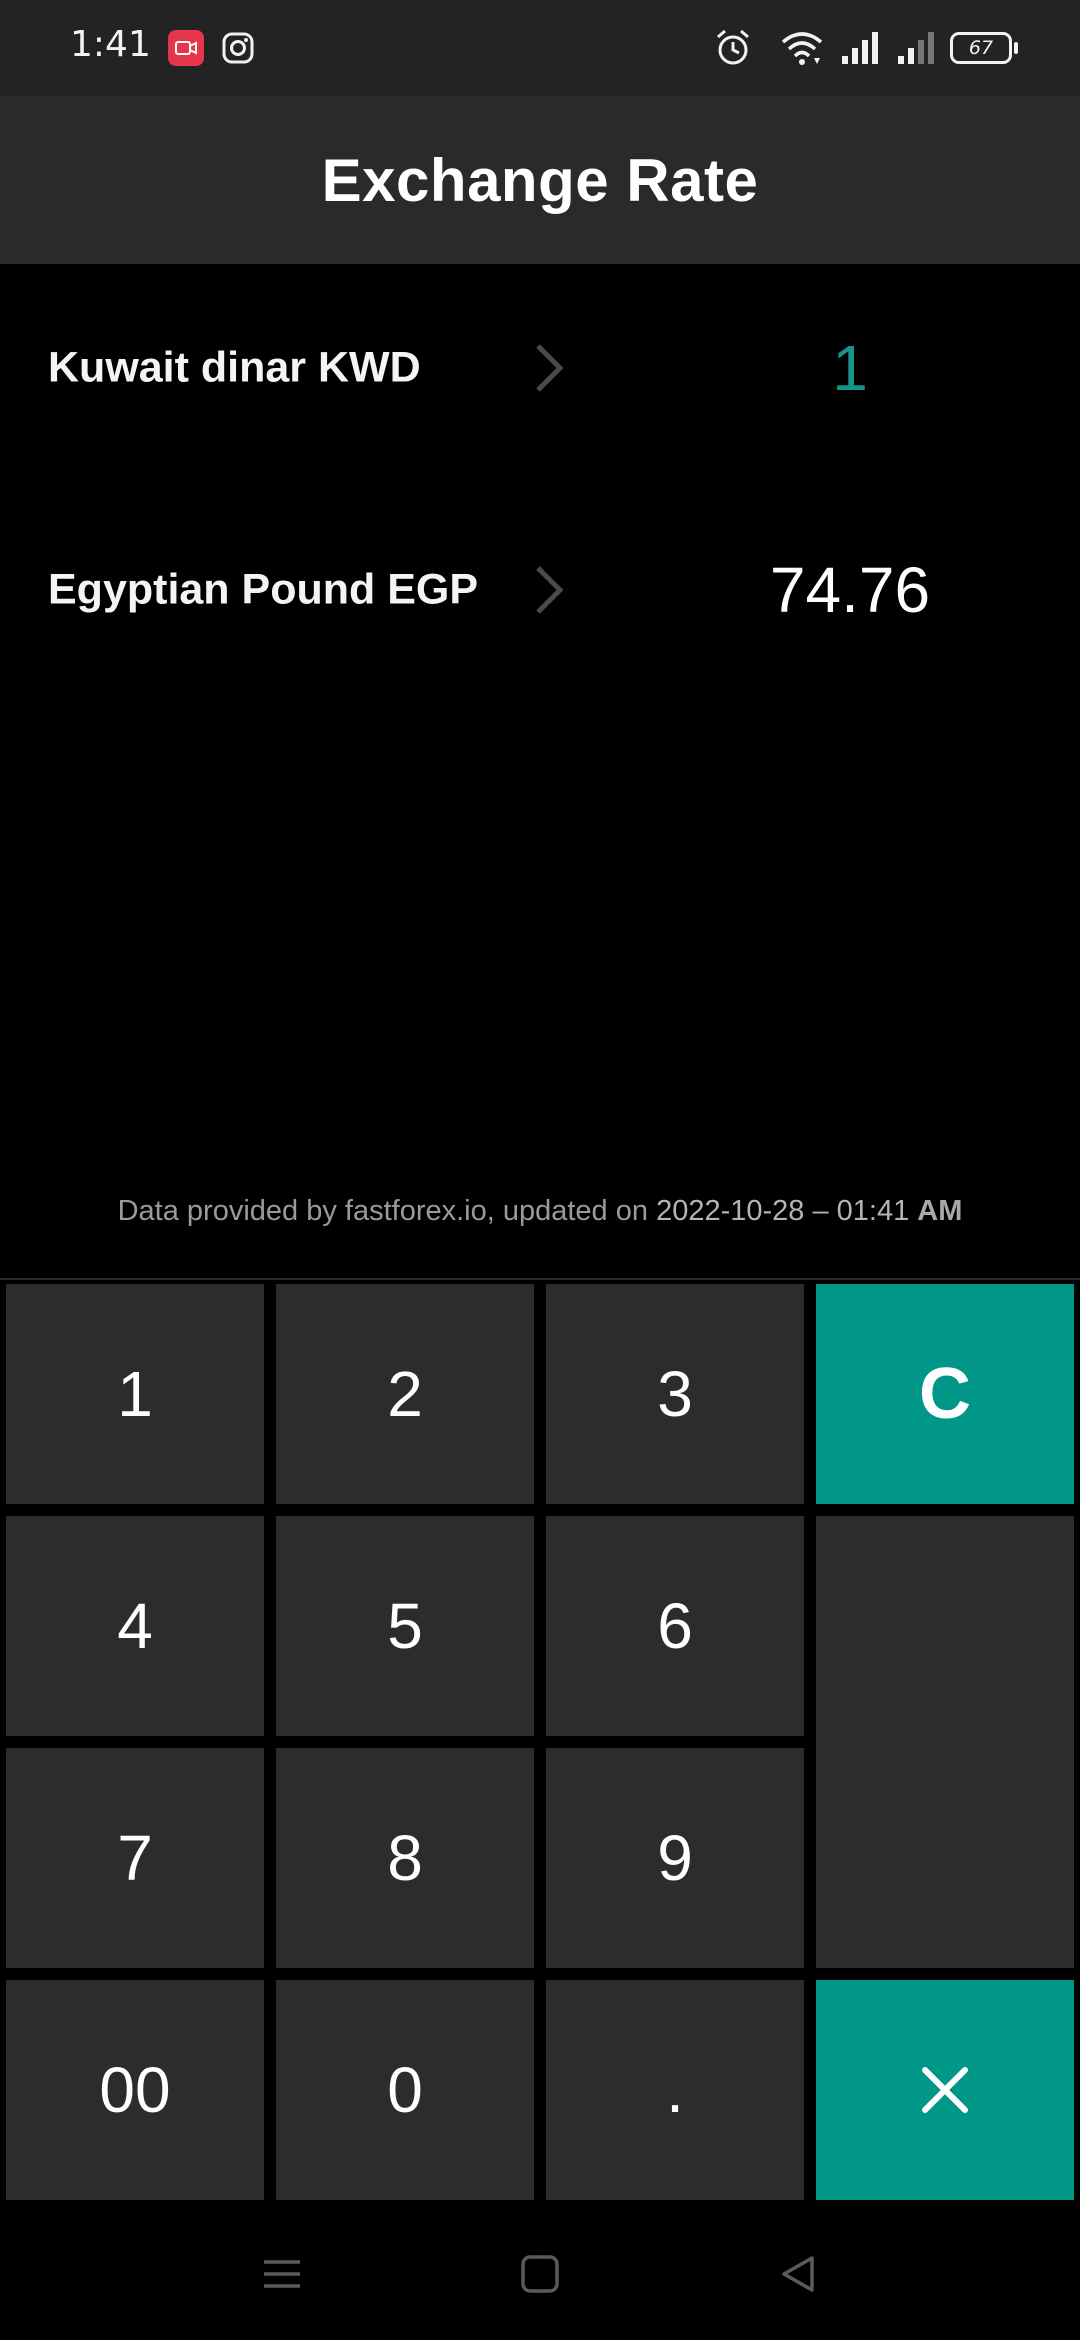 This screenshot has width=1080, height=2340. What do you see at coordinates (238, 48) in the screenshot?
I see `instagram-icon` at bounding box center [238, 48].